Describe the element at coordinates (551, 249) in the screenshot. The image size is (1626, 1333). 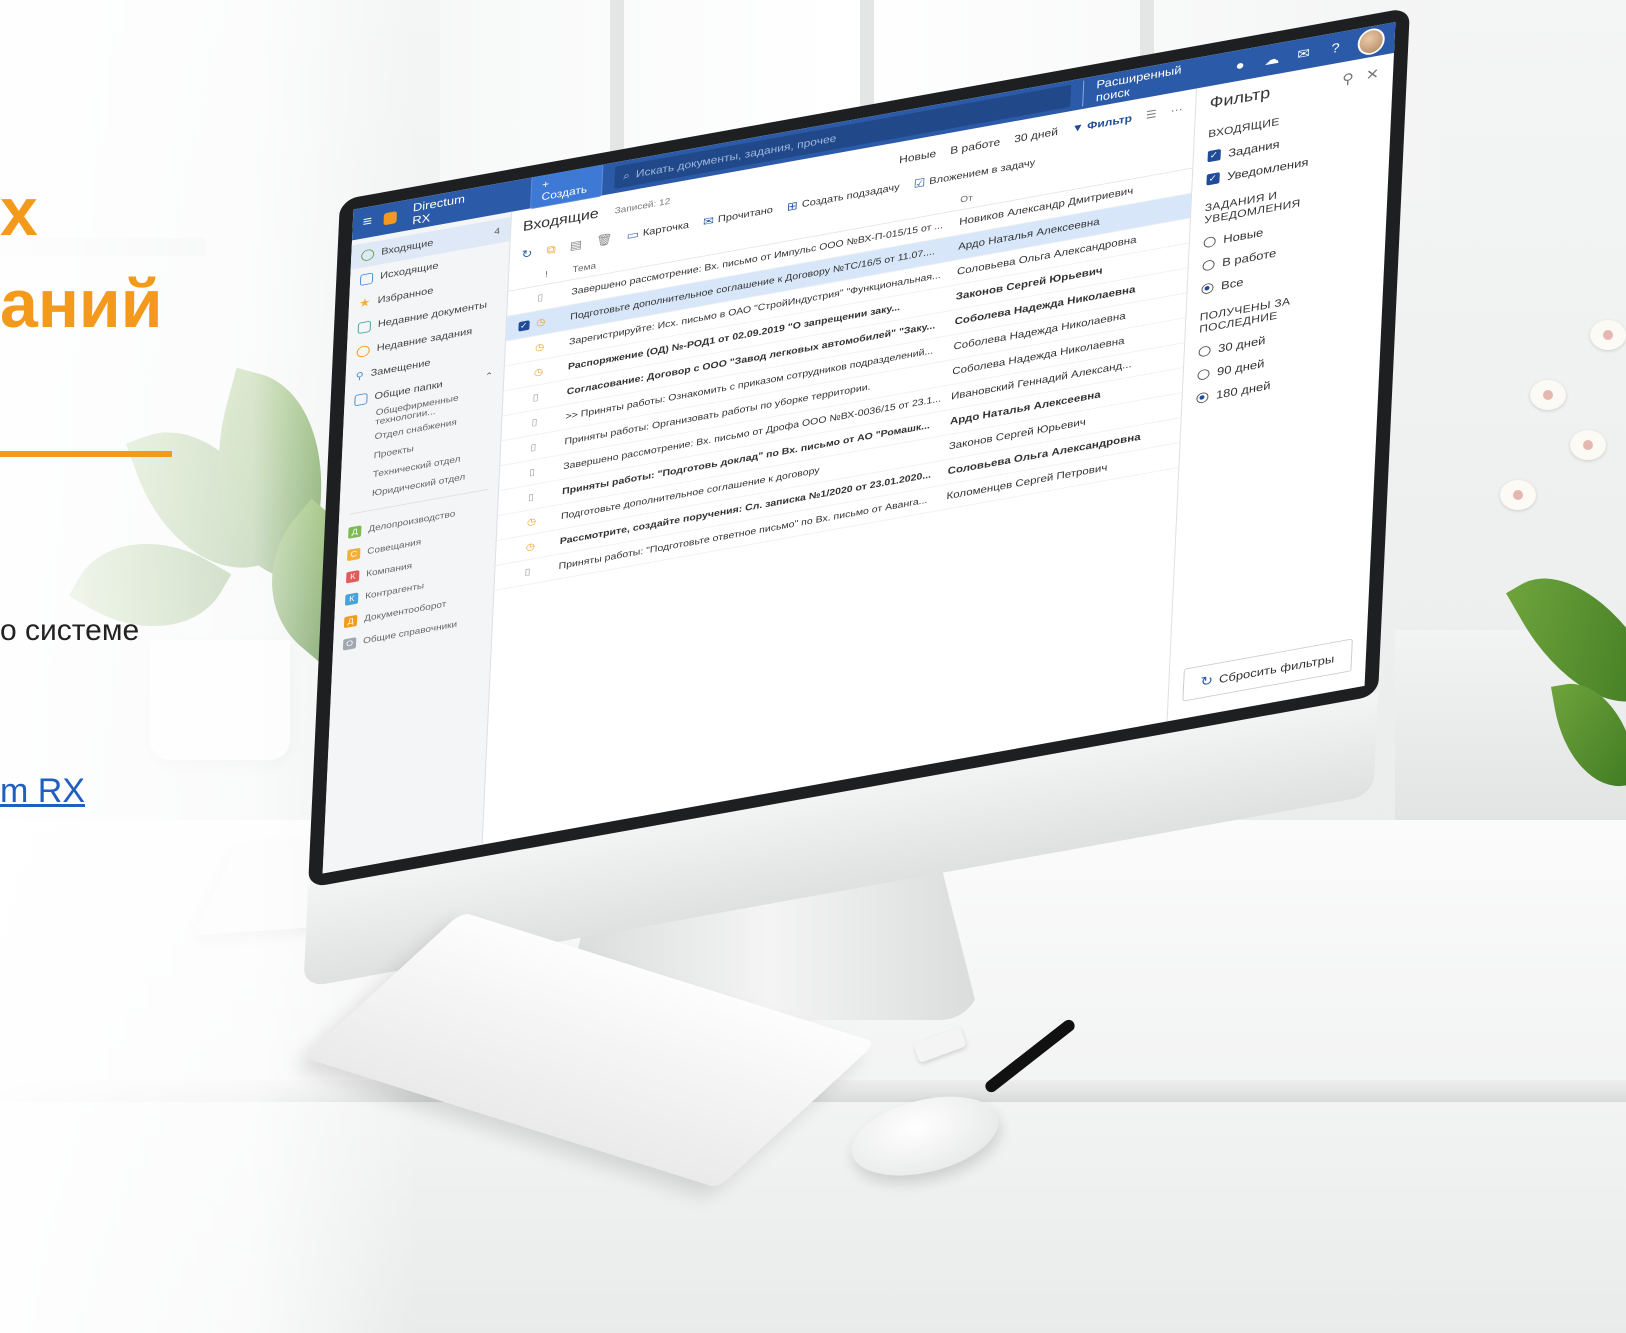
I see `copy-icon: ⧉` at that location.